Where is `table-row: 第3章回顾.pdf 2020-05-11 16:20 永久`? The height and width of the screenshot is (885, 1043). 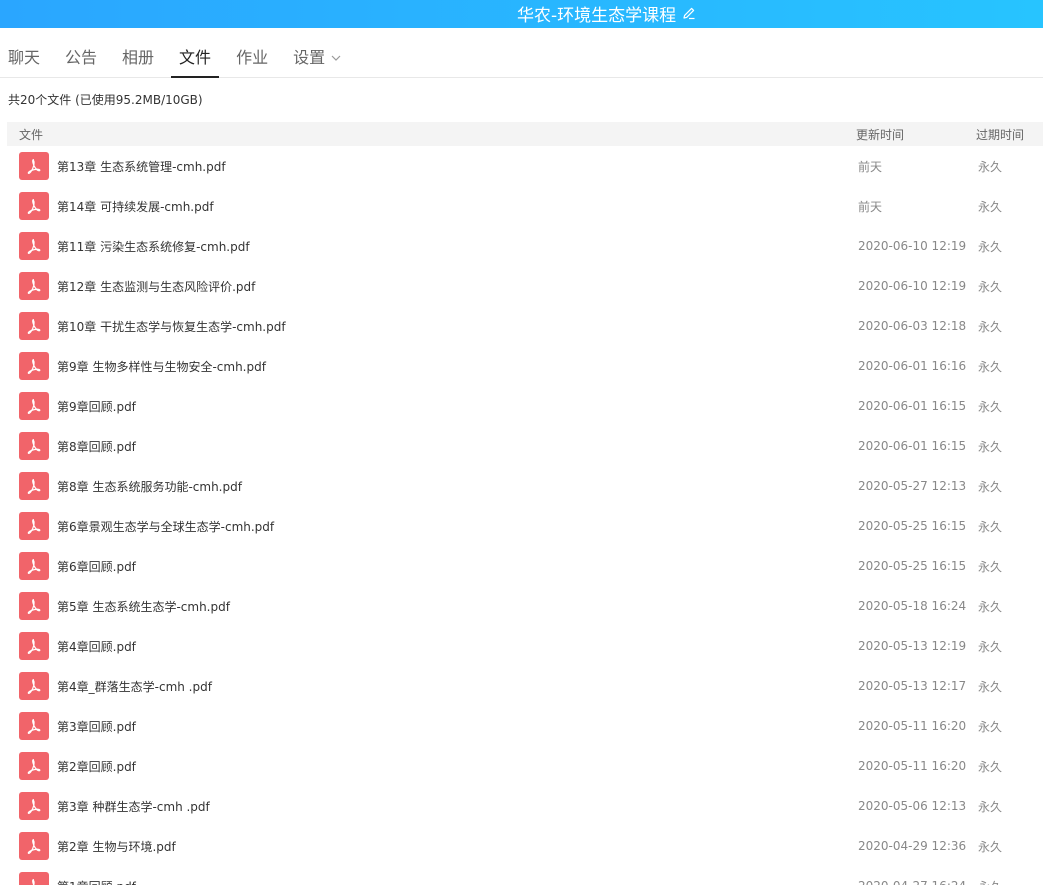
table-row: 第3章回顾.pdf 2020-05-11 16:20 永久 is located at coordinates (525, 726).